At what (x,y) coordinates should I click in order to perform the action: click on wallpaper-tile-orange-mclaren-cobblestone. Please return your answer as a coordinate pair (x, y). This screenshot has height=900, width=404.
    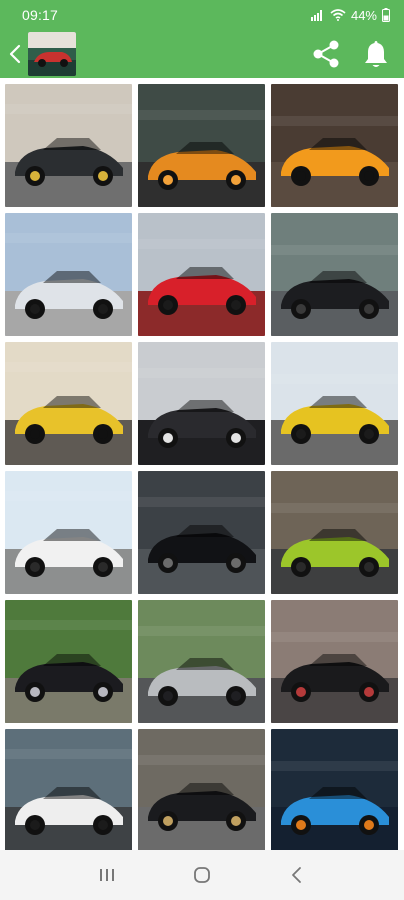
    Looking at the image, I should click on (334, 145).